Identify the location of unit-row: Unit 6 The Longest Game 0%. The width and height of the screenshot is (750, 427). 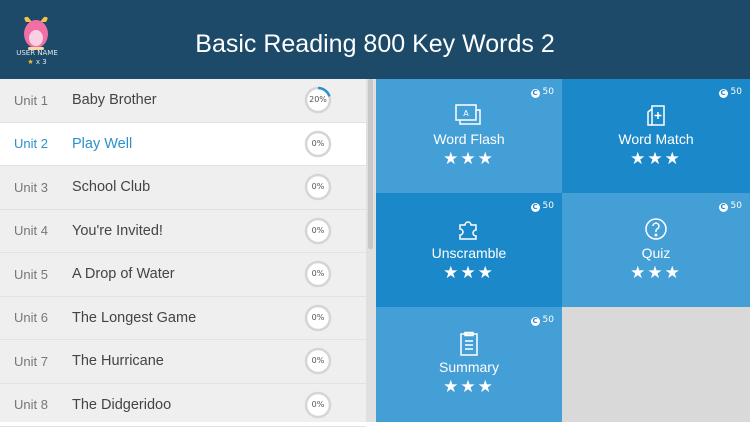
(183, 319).